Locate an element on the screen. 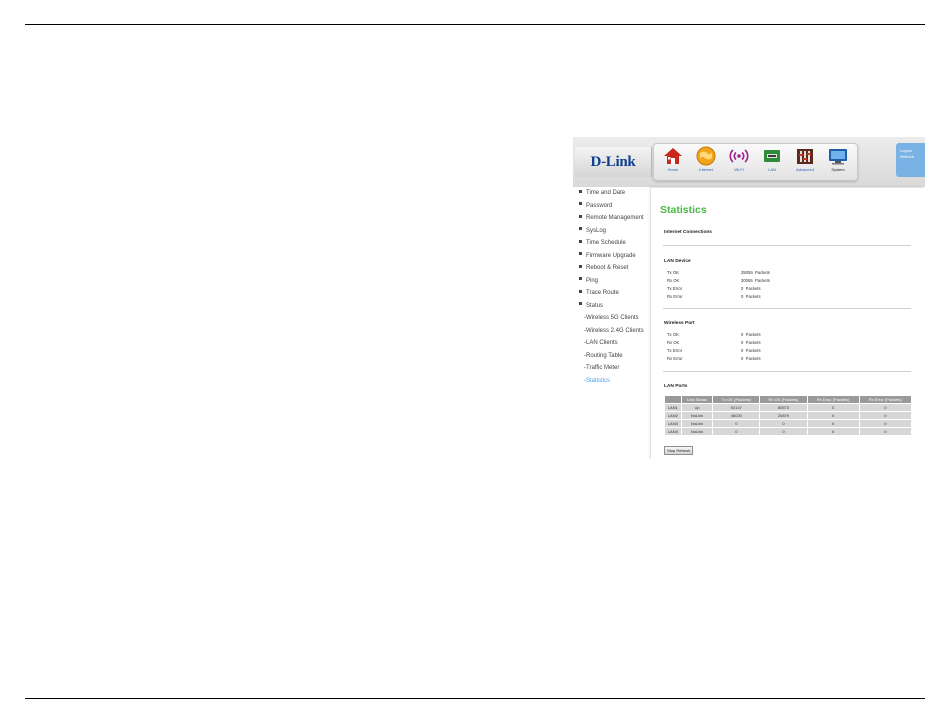 This screenshot has height=725, width=950. table-row: LAN3 NoLink 0 0 0 0 is located at coordinates (788, 423).